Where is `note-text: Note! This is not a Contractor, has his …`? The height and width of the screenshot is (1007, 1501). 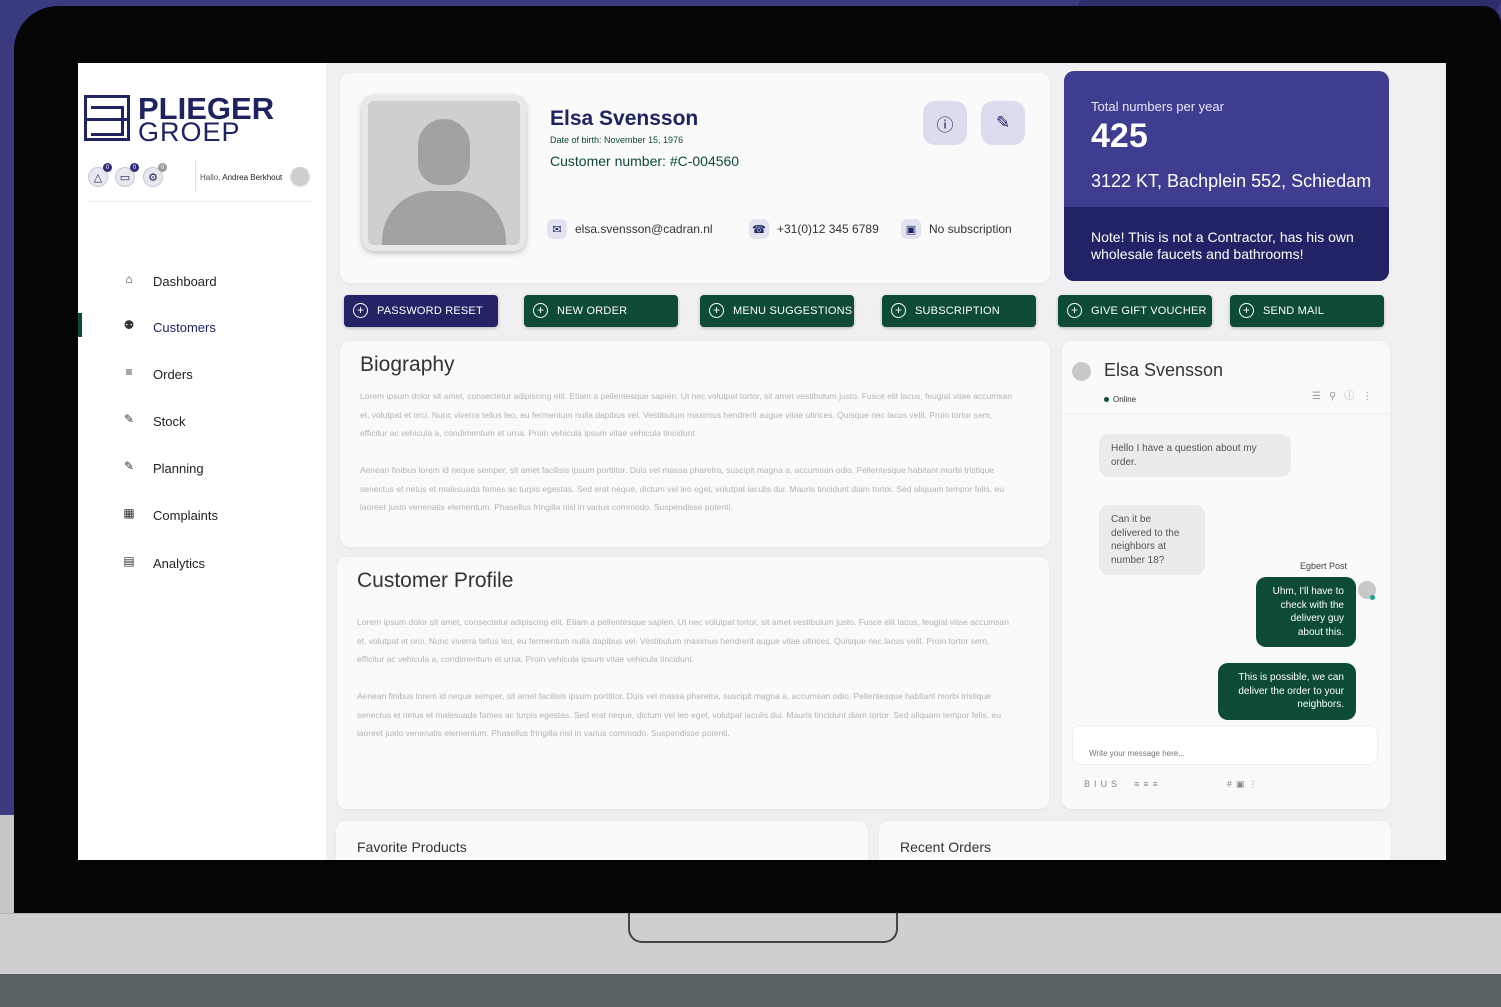
note-text: Note! This is not a Contractor, has his … is located at coordinates (1222, 245).